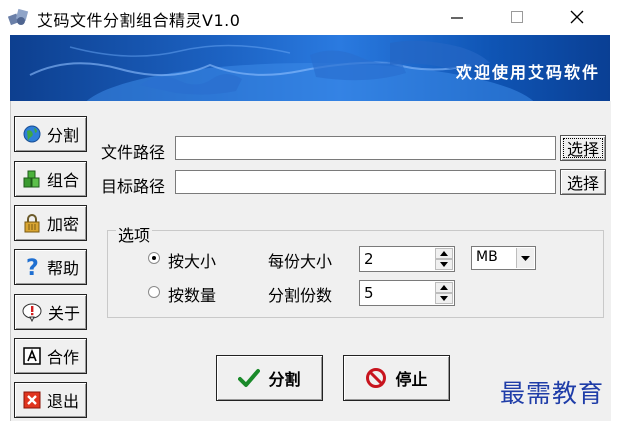  I want to click on part-count-label: 分割份数, so click(300, 295).